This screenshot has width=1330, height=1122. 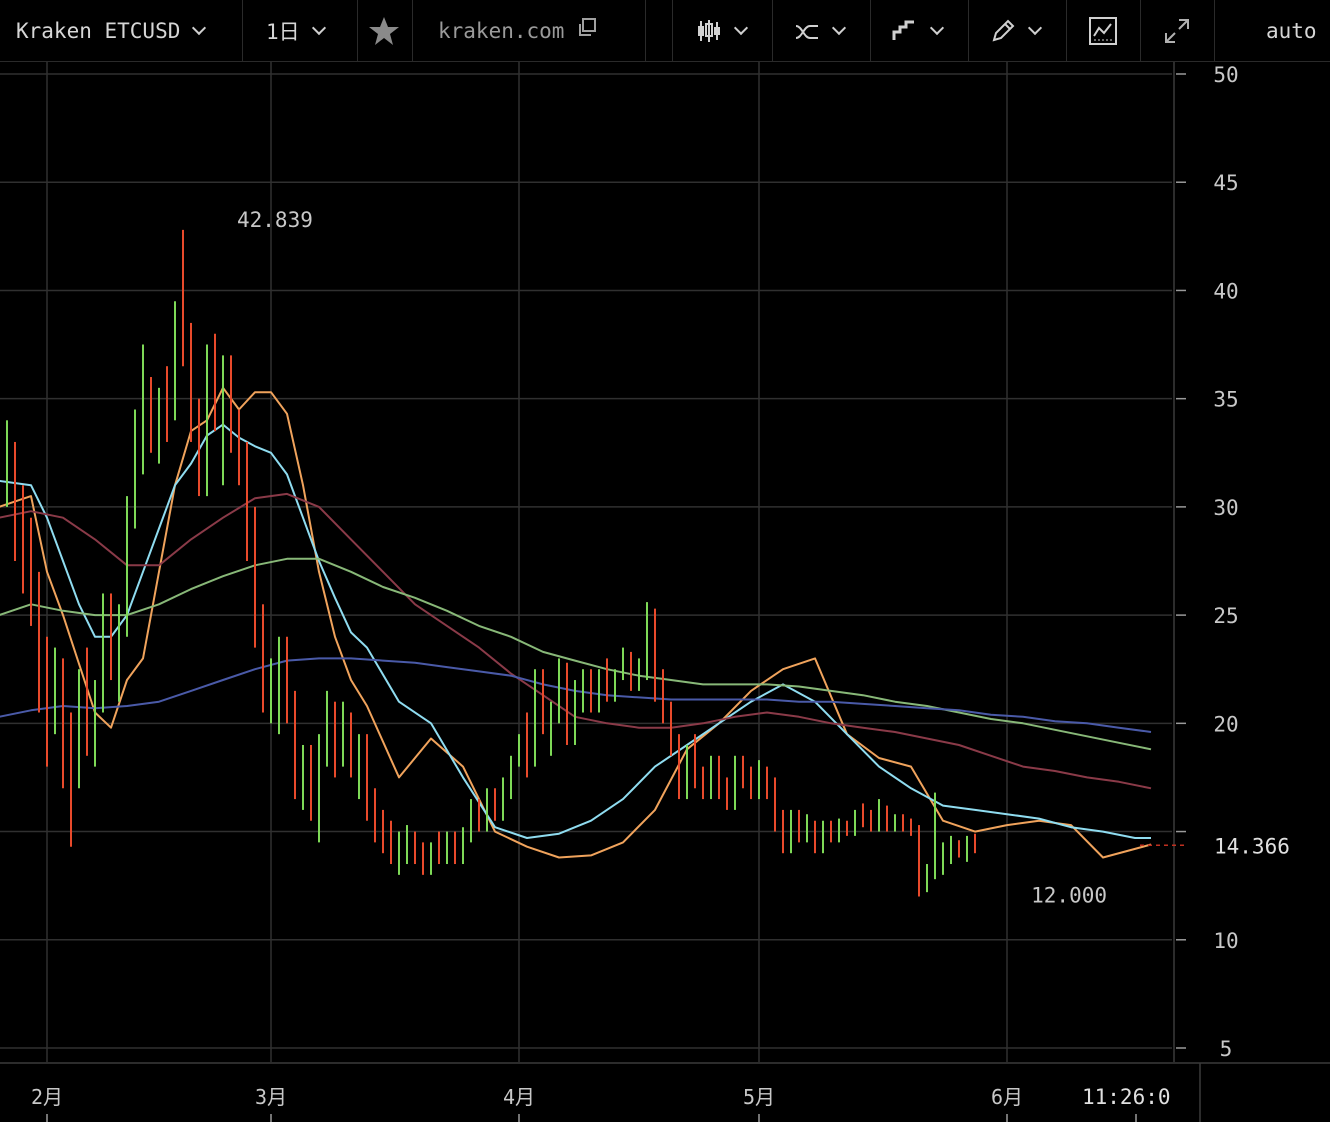 What do you see at coordinates (903, 30) in the screenshot?
I see `step-line-icon` at bounding box center [903, 30].